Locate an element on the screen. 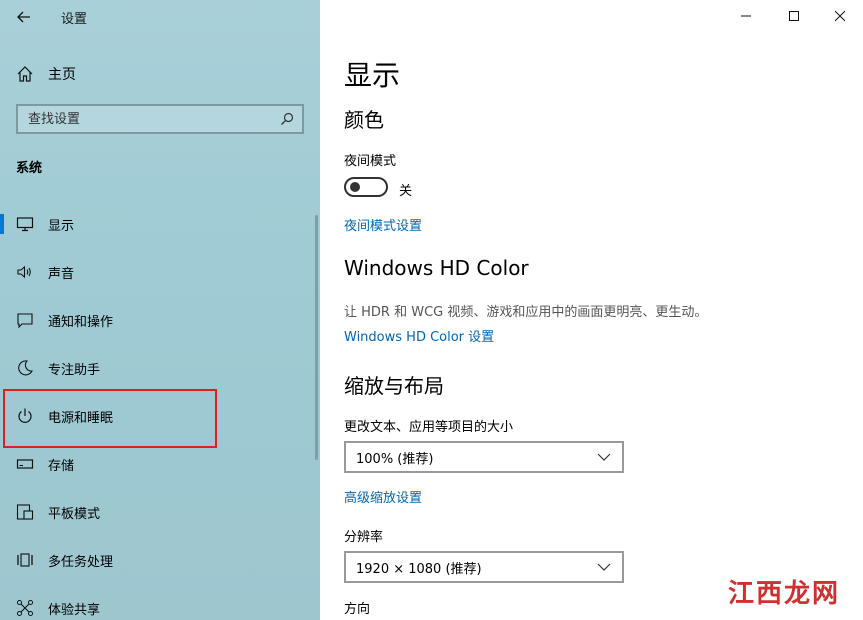 The image size is (863, 620). night-light-toggle is located at coordinates (366, 187).